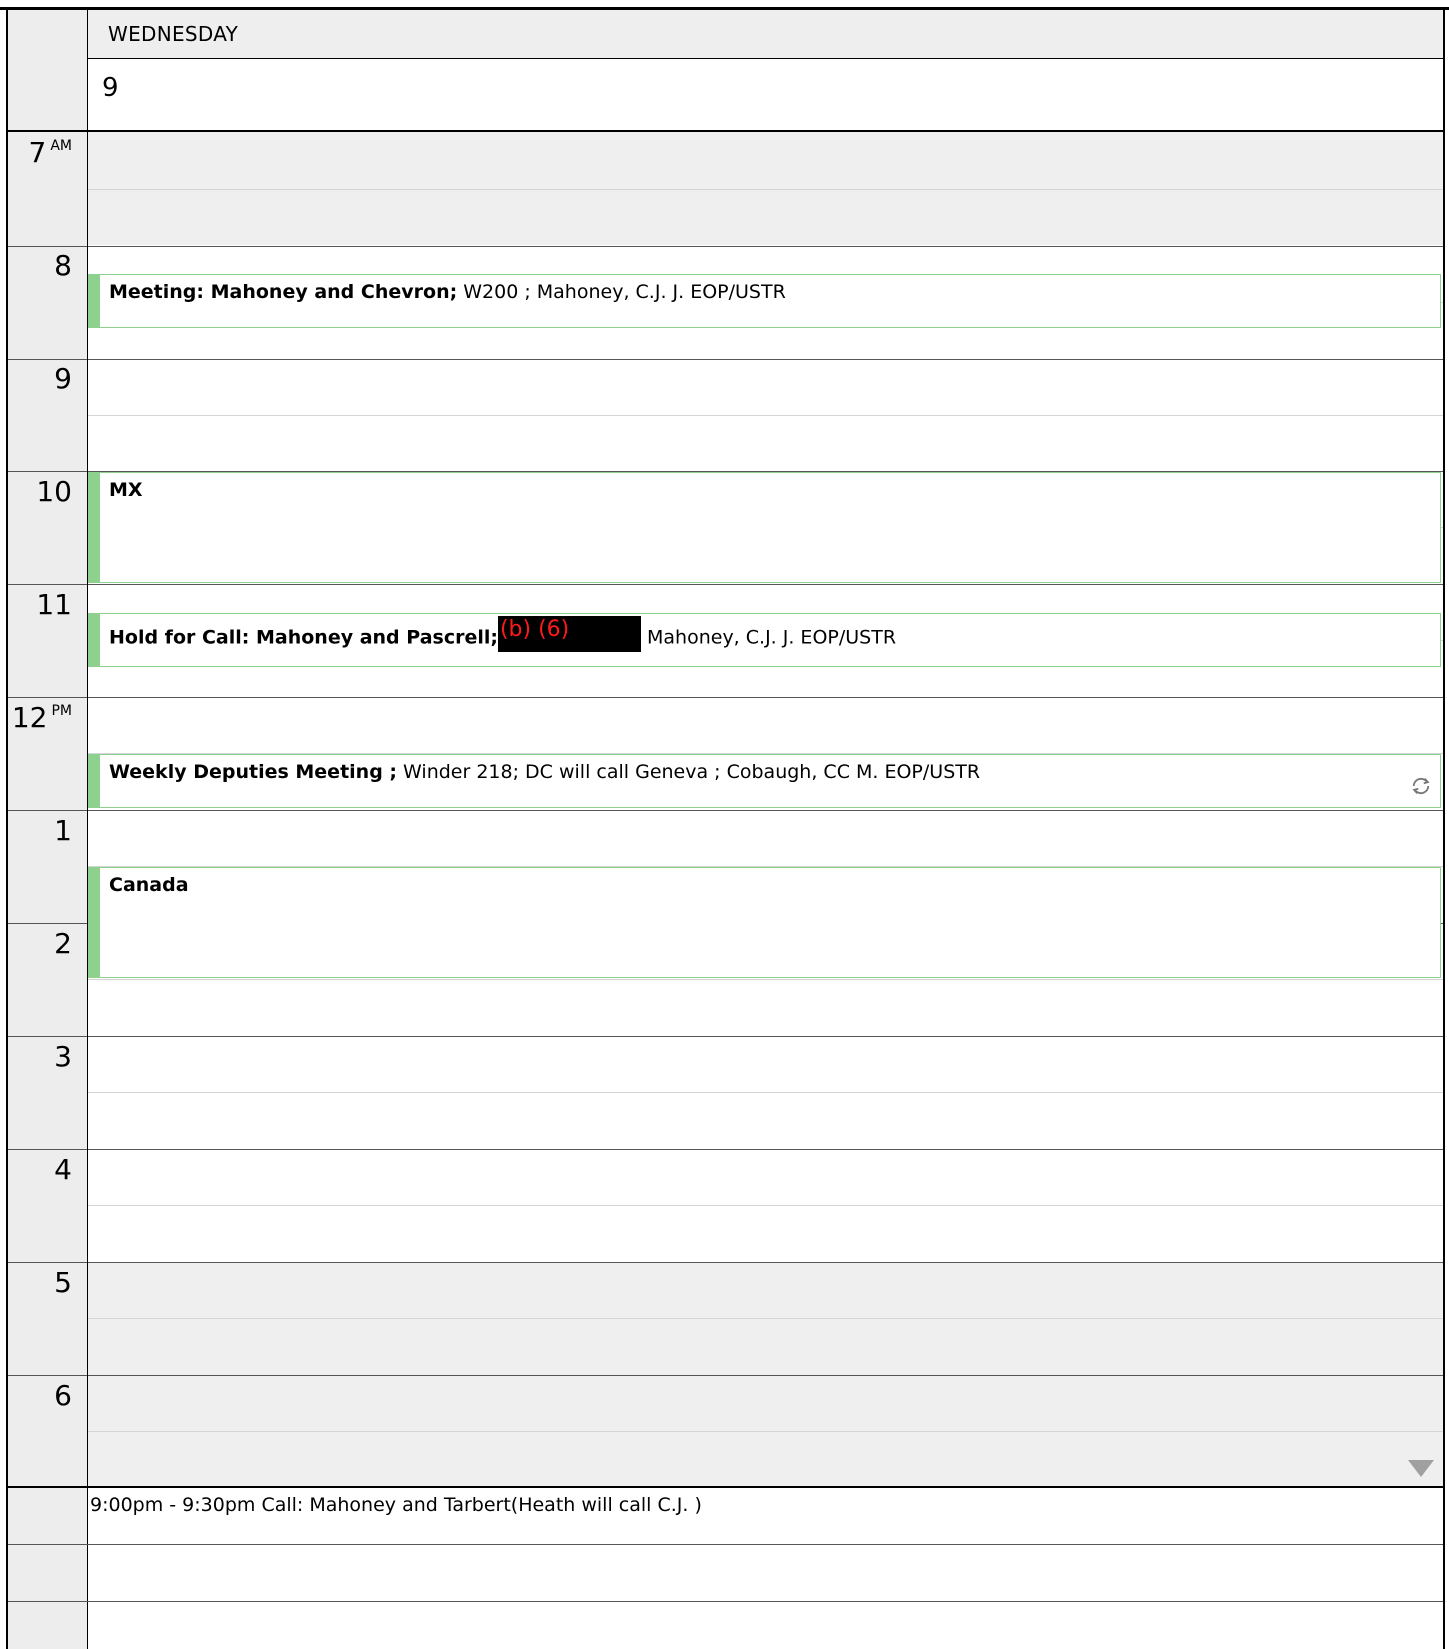 Image resolution: width=1449 pixels, height=1649 pixels. I want to click on redaction-box: (b) (6), so click(569, 634).